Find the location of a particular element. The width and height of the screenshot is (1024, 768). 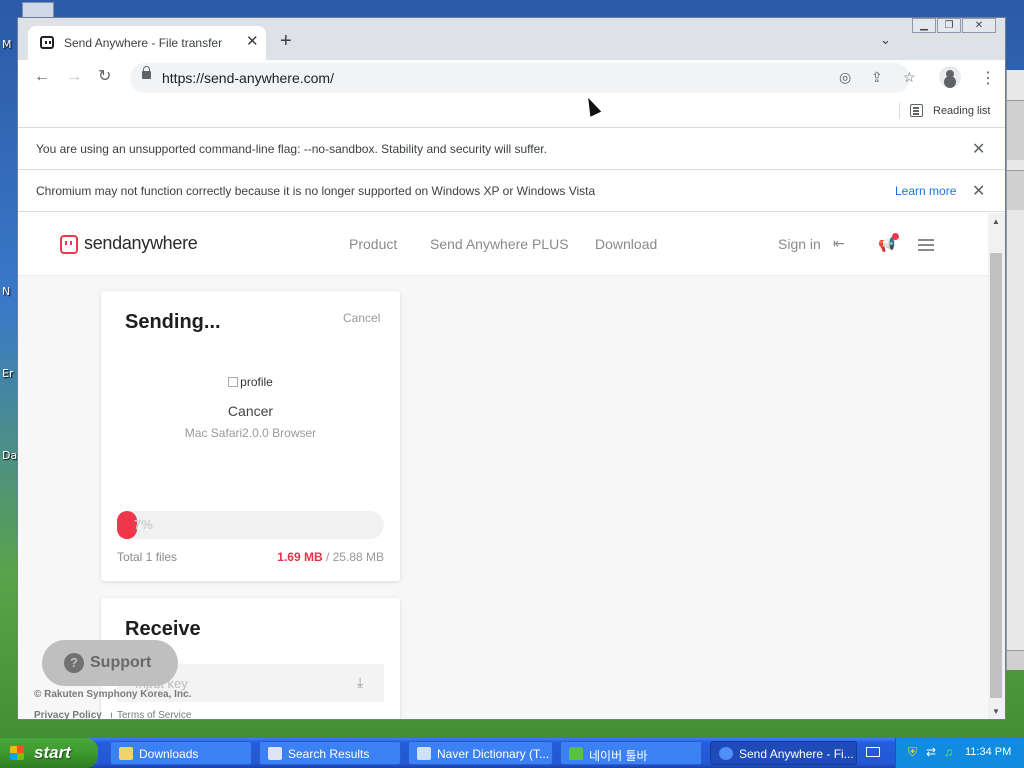

search-results-icon is located at coordinates (275, 753).